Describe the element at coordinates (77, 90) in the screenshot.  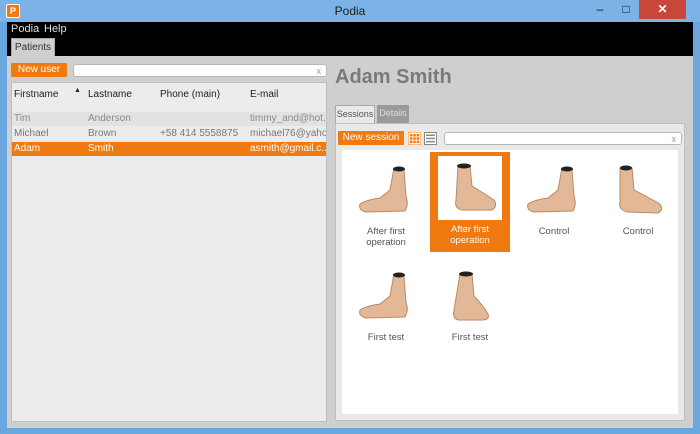
I see `sort-ascending-icon: ▲` at that location.